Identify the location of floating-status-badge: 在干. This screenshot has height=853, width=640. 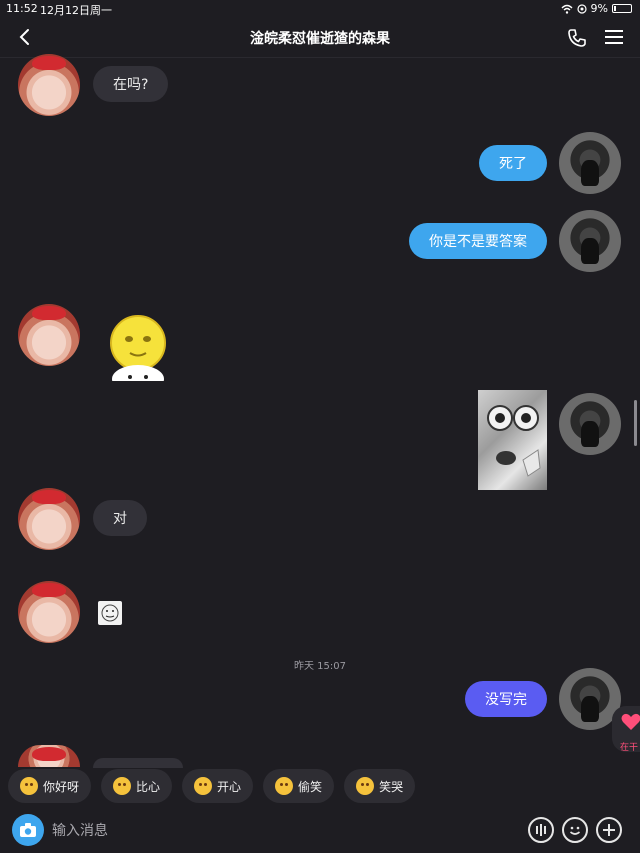
(626, 729).